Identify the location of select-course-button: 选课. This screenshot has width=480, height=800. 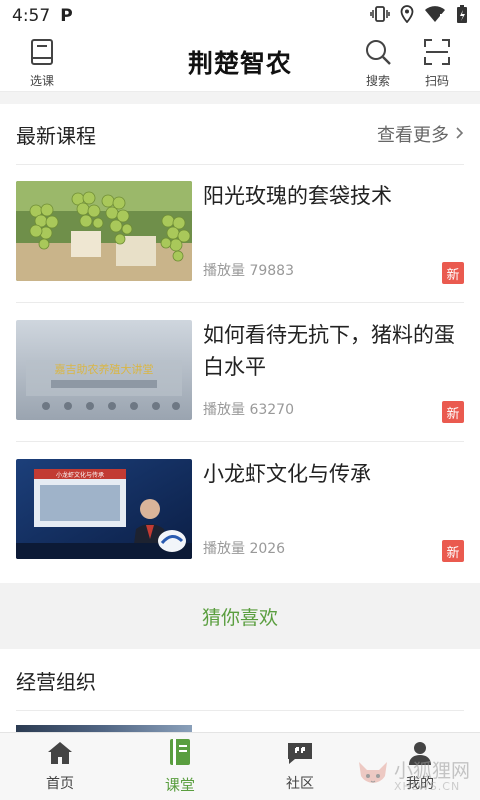
(42, 63).